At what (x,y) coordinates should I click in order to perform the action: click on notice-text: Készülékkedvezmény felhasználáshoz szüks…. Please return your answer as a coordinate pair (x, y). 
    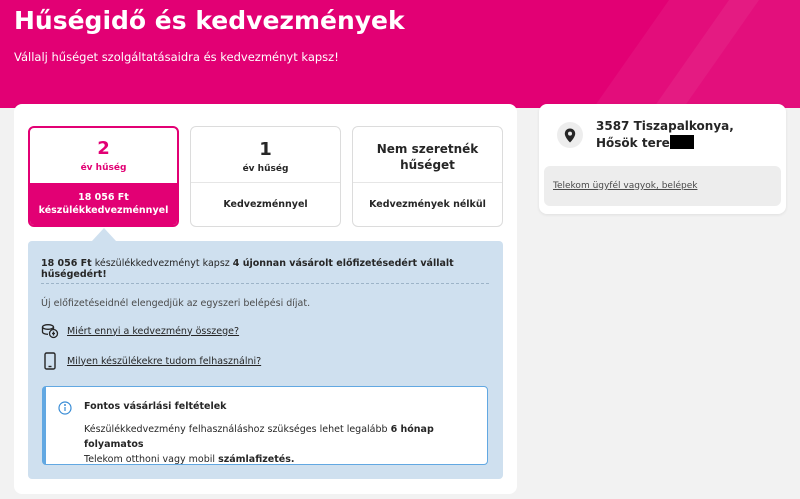
    Looking at the image, I should click on (237, 429).